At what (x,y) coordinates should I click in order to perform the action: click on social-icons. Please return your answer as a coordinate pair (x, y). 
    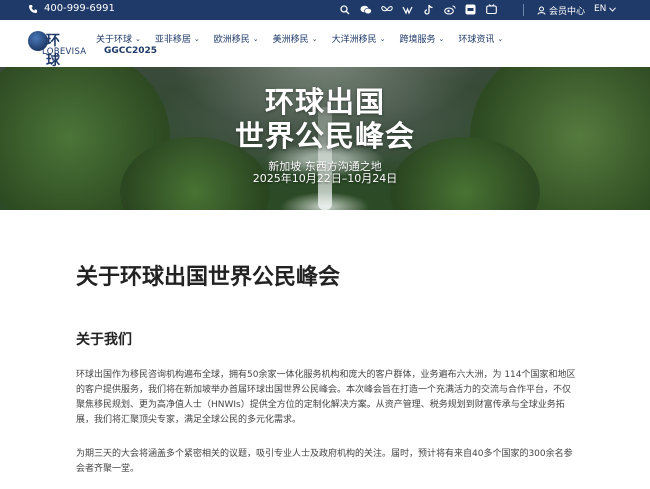
    Looking at the image, I should click on (418, 9).